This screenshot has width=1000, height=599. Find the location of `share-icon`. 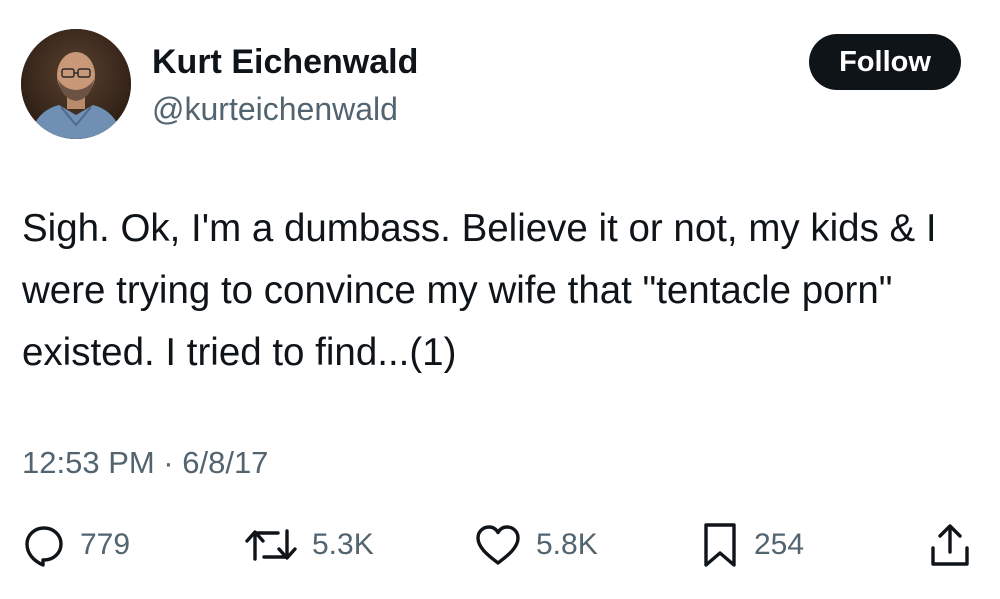

share-icon is located at coordinates (950, 545).